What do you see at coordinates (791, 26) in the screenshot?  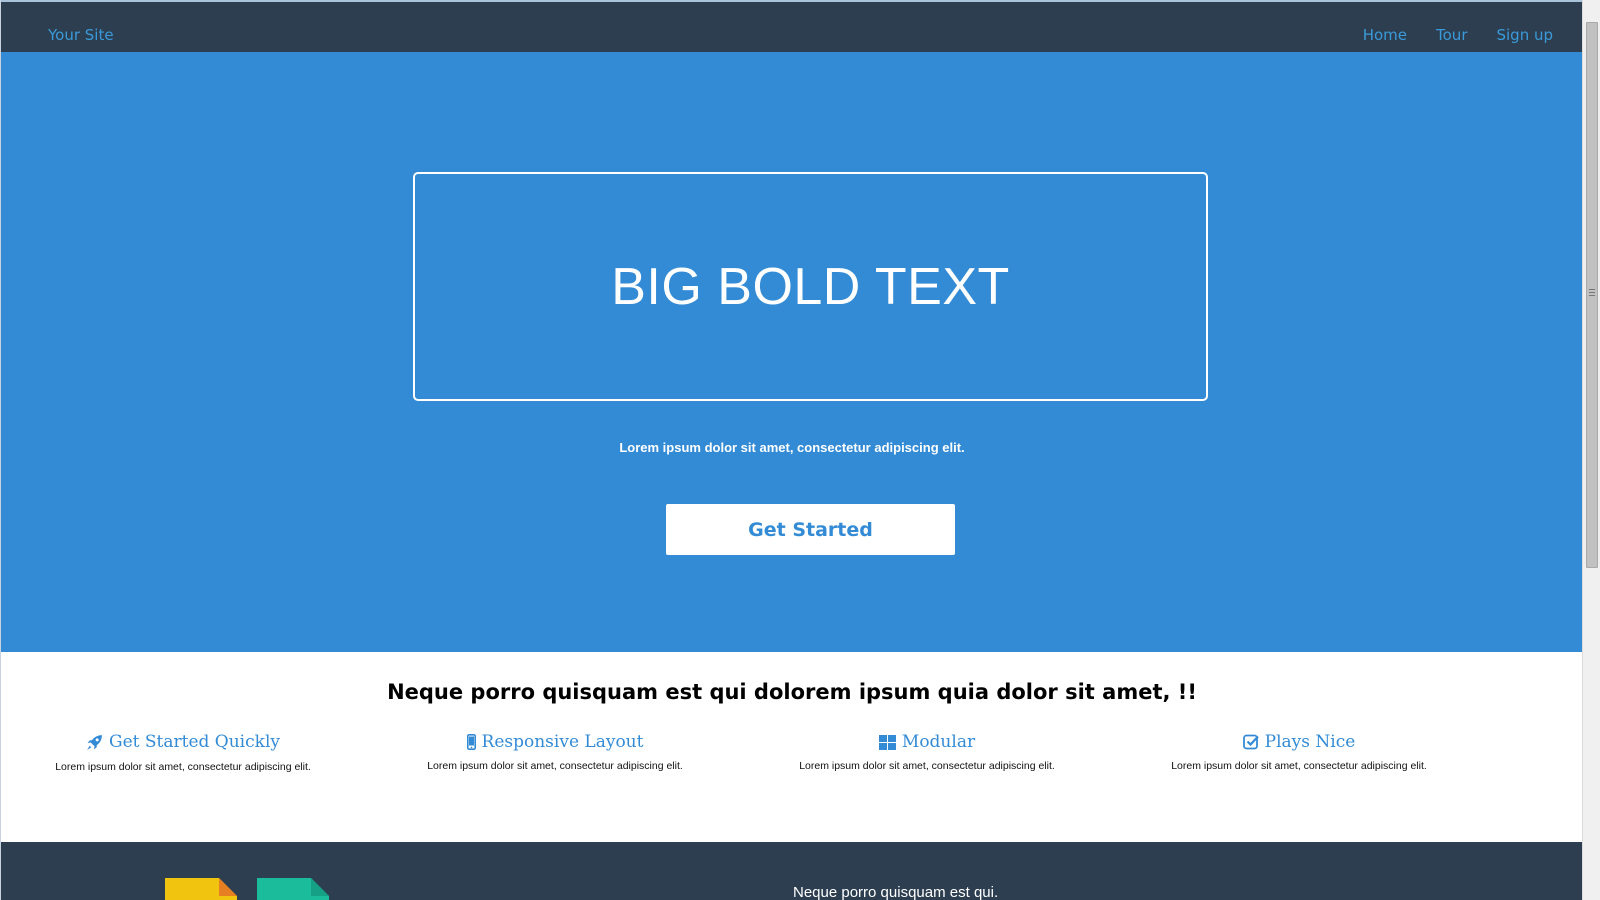 I see `top-navbar: Your Site Home Tour Sign up` at bounding box center [791, 26].